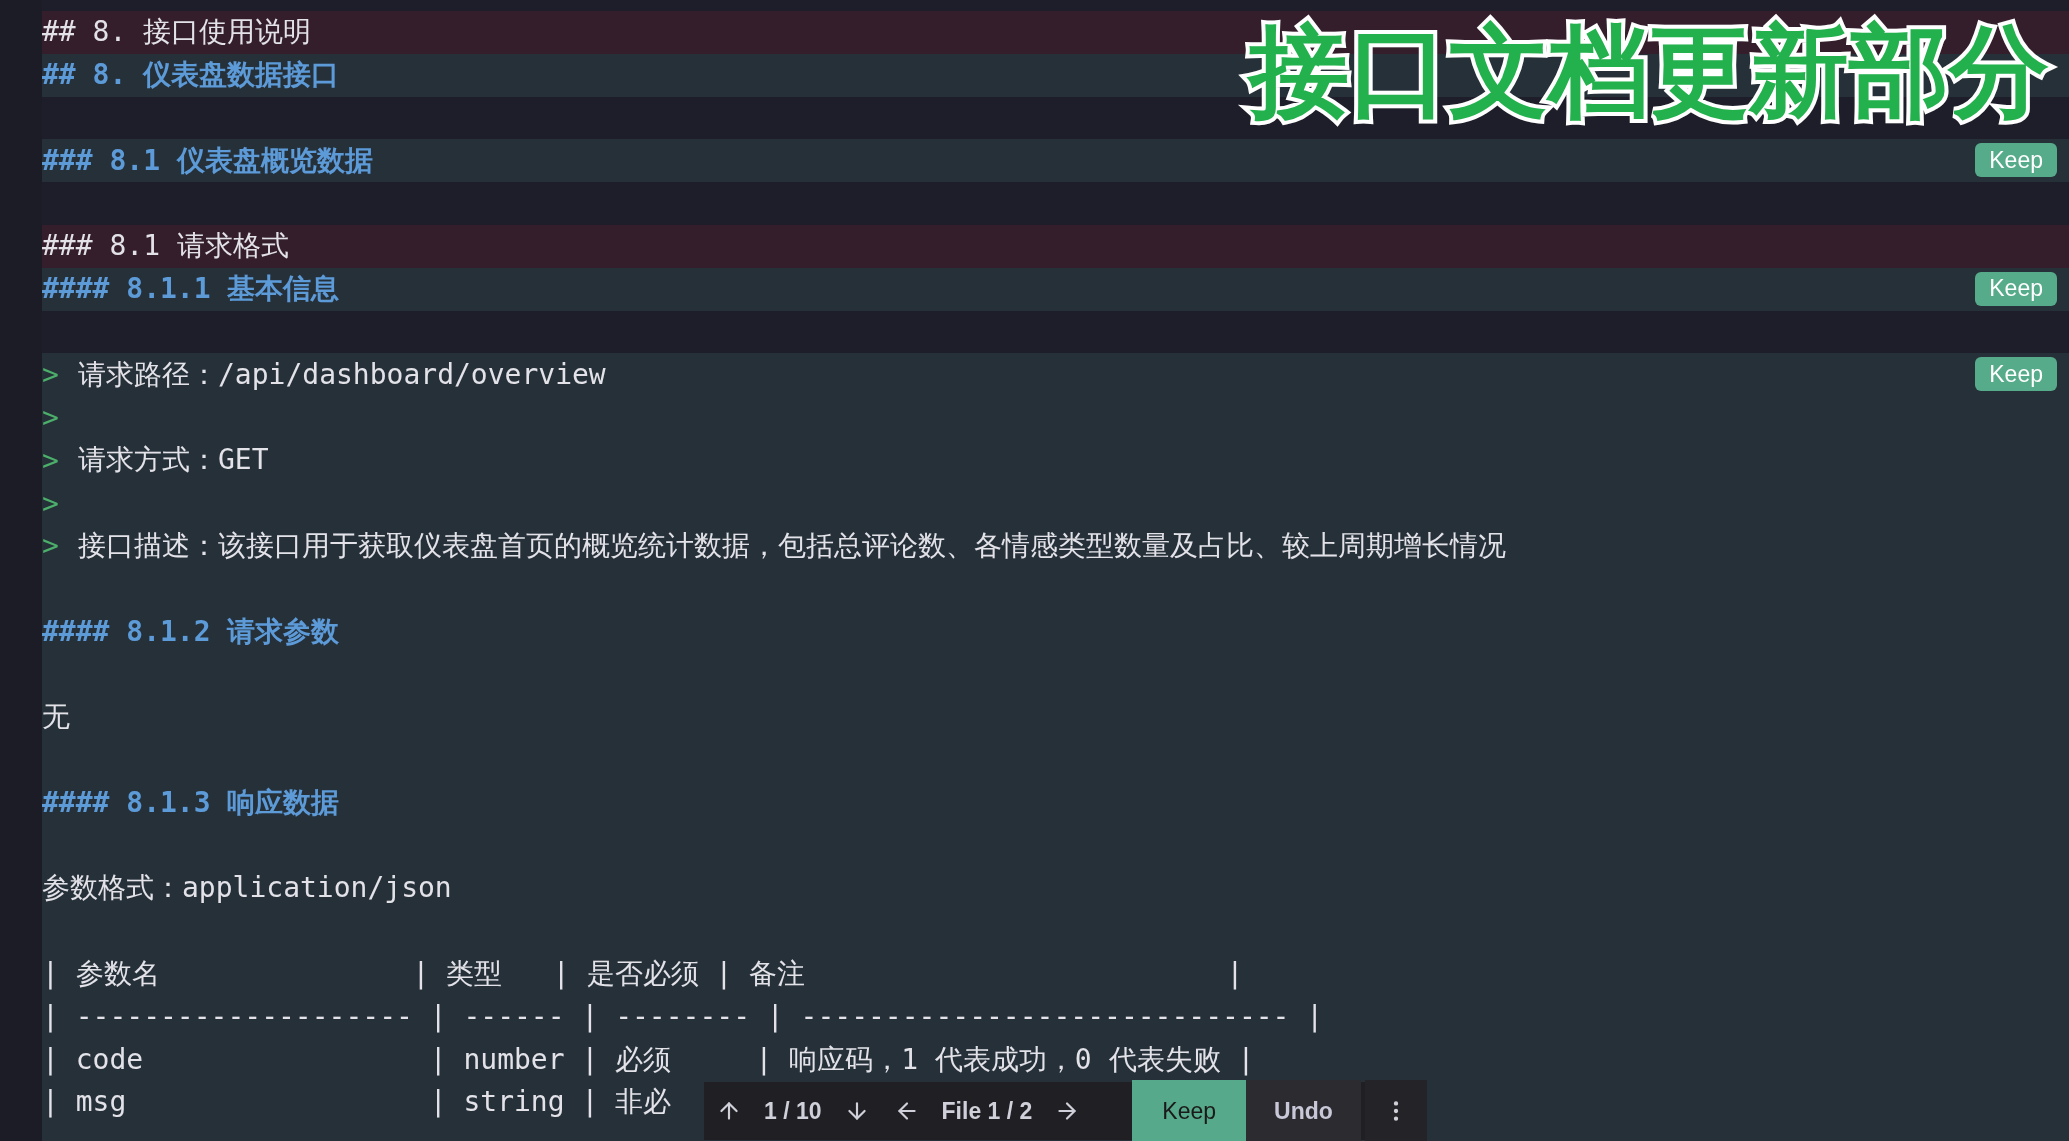 Image resolution: width=2069 pixels, height=1141 pixels. I want to click on code-text: 请求路径：/api/dashboard/overview, so click(342, 374).